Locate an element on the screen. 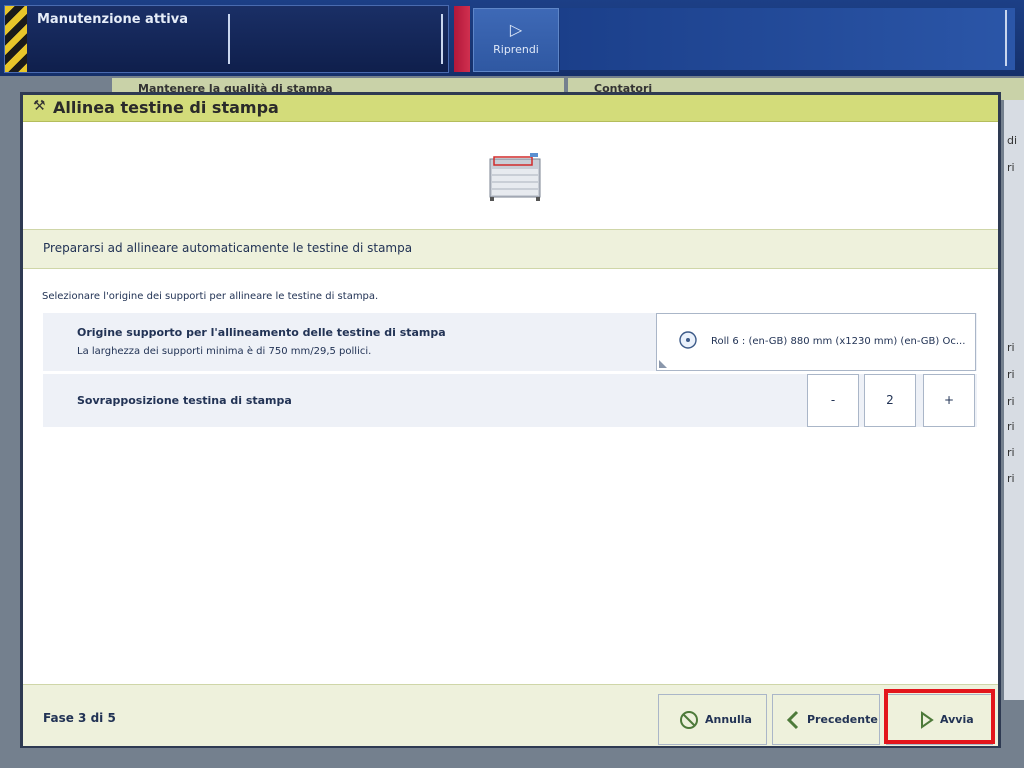  queue-panel is located at coordinates (787, 39).